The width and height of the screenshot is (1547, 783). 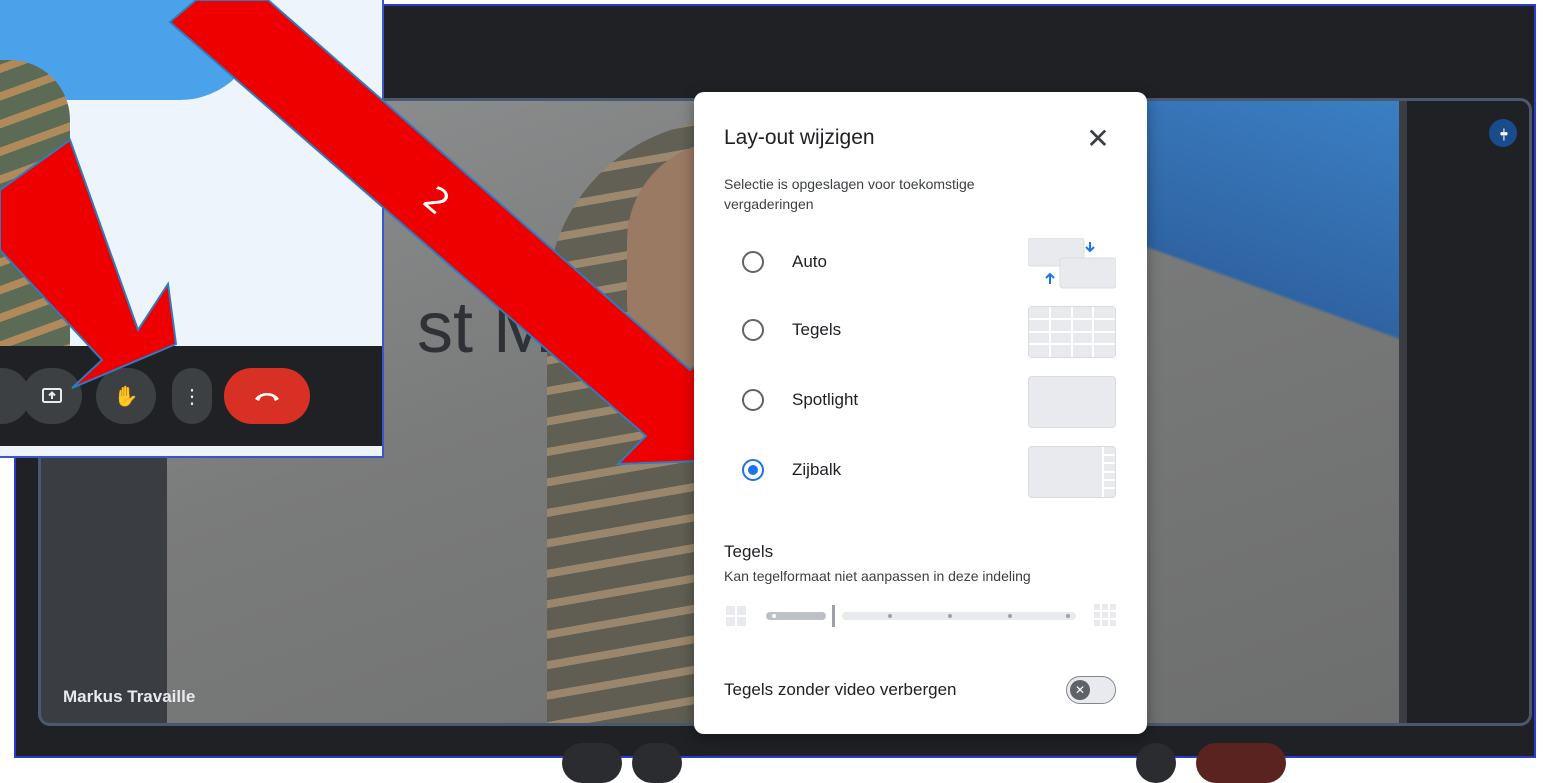 I want to click on present-screen-button, so click(x=52, y=396).